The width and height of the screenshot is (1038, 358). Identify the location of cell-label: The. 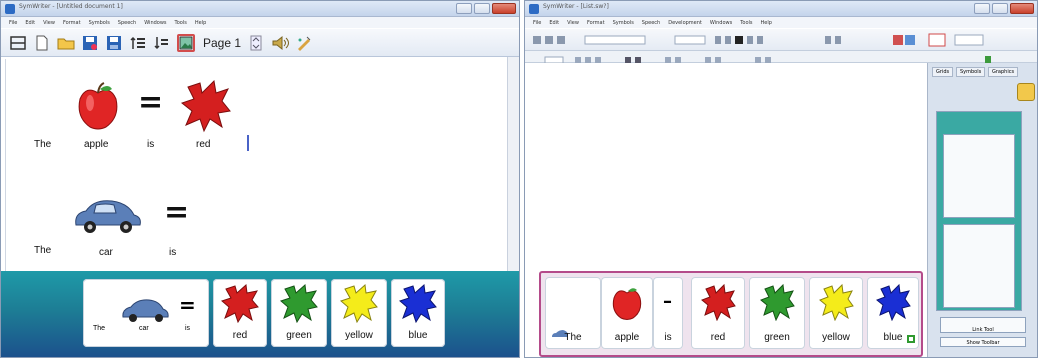
(573, 337).